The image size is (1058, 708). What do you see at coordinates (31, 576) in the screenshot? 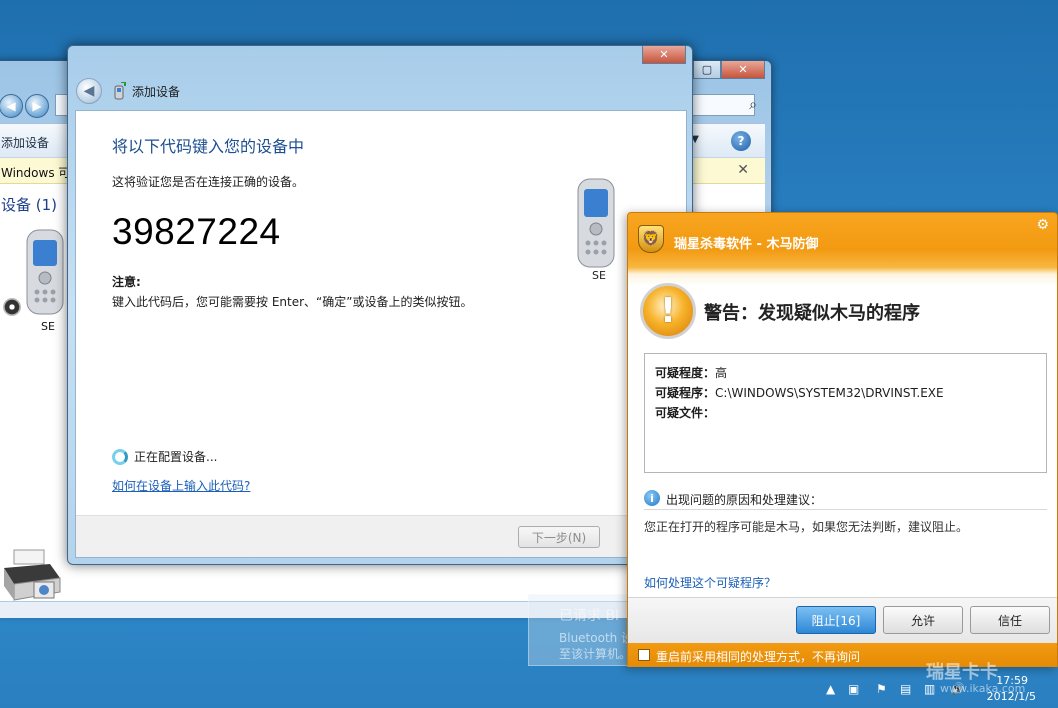
I see `printer-icon` at bounding box center [31, 576].